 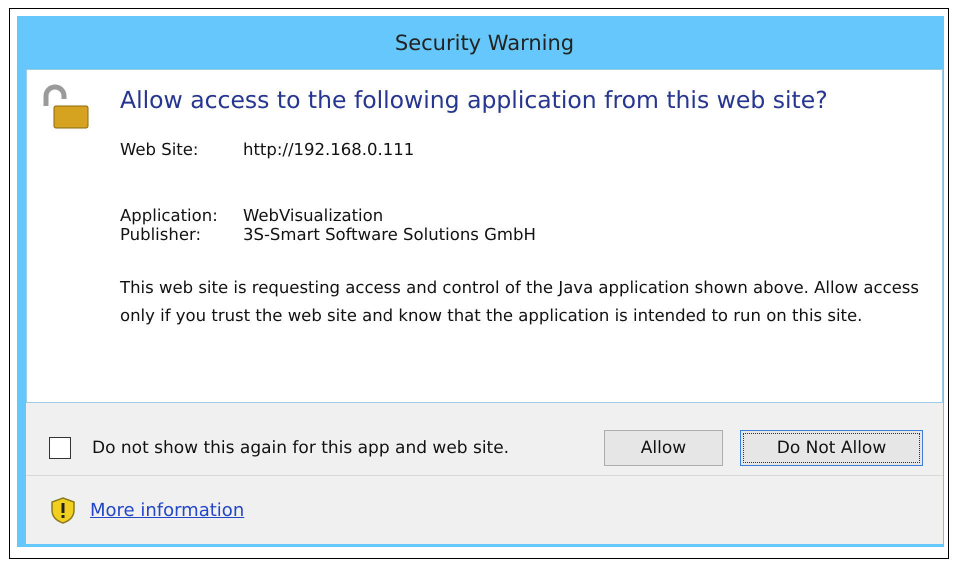 I want to click on window-title: Security Warning, so click(x=484, y=42).